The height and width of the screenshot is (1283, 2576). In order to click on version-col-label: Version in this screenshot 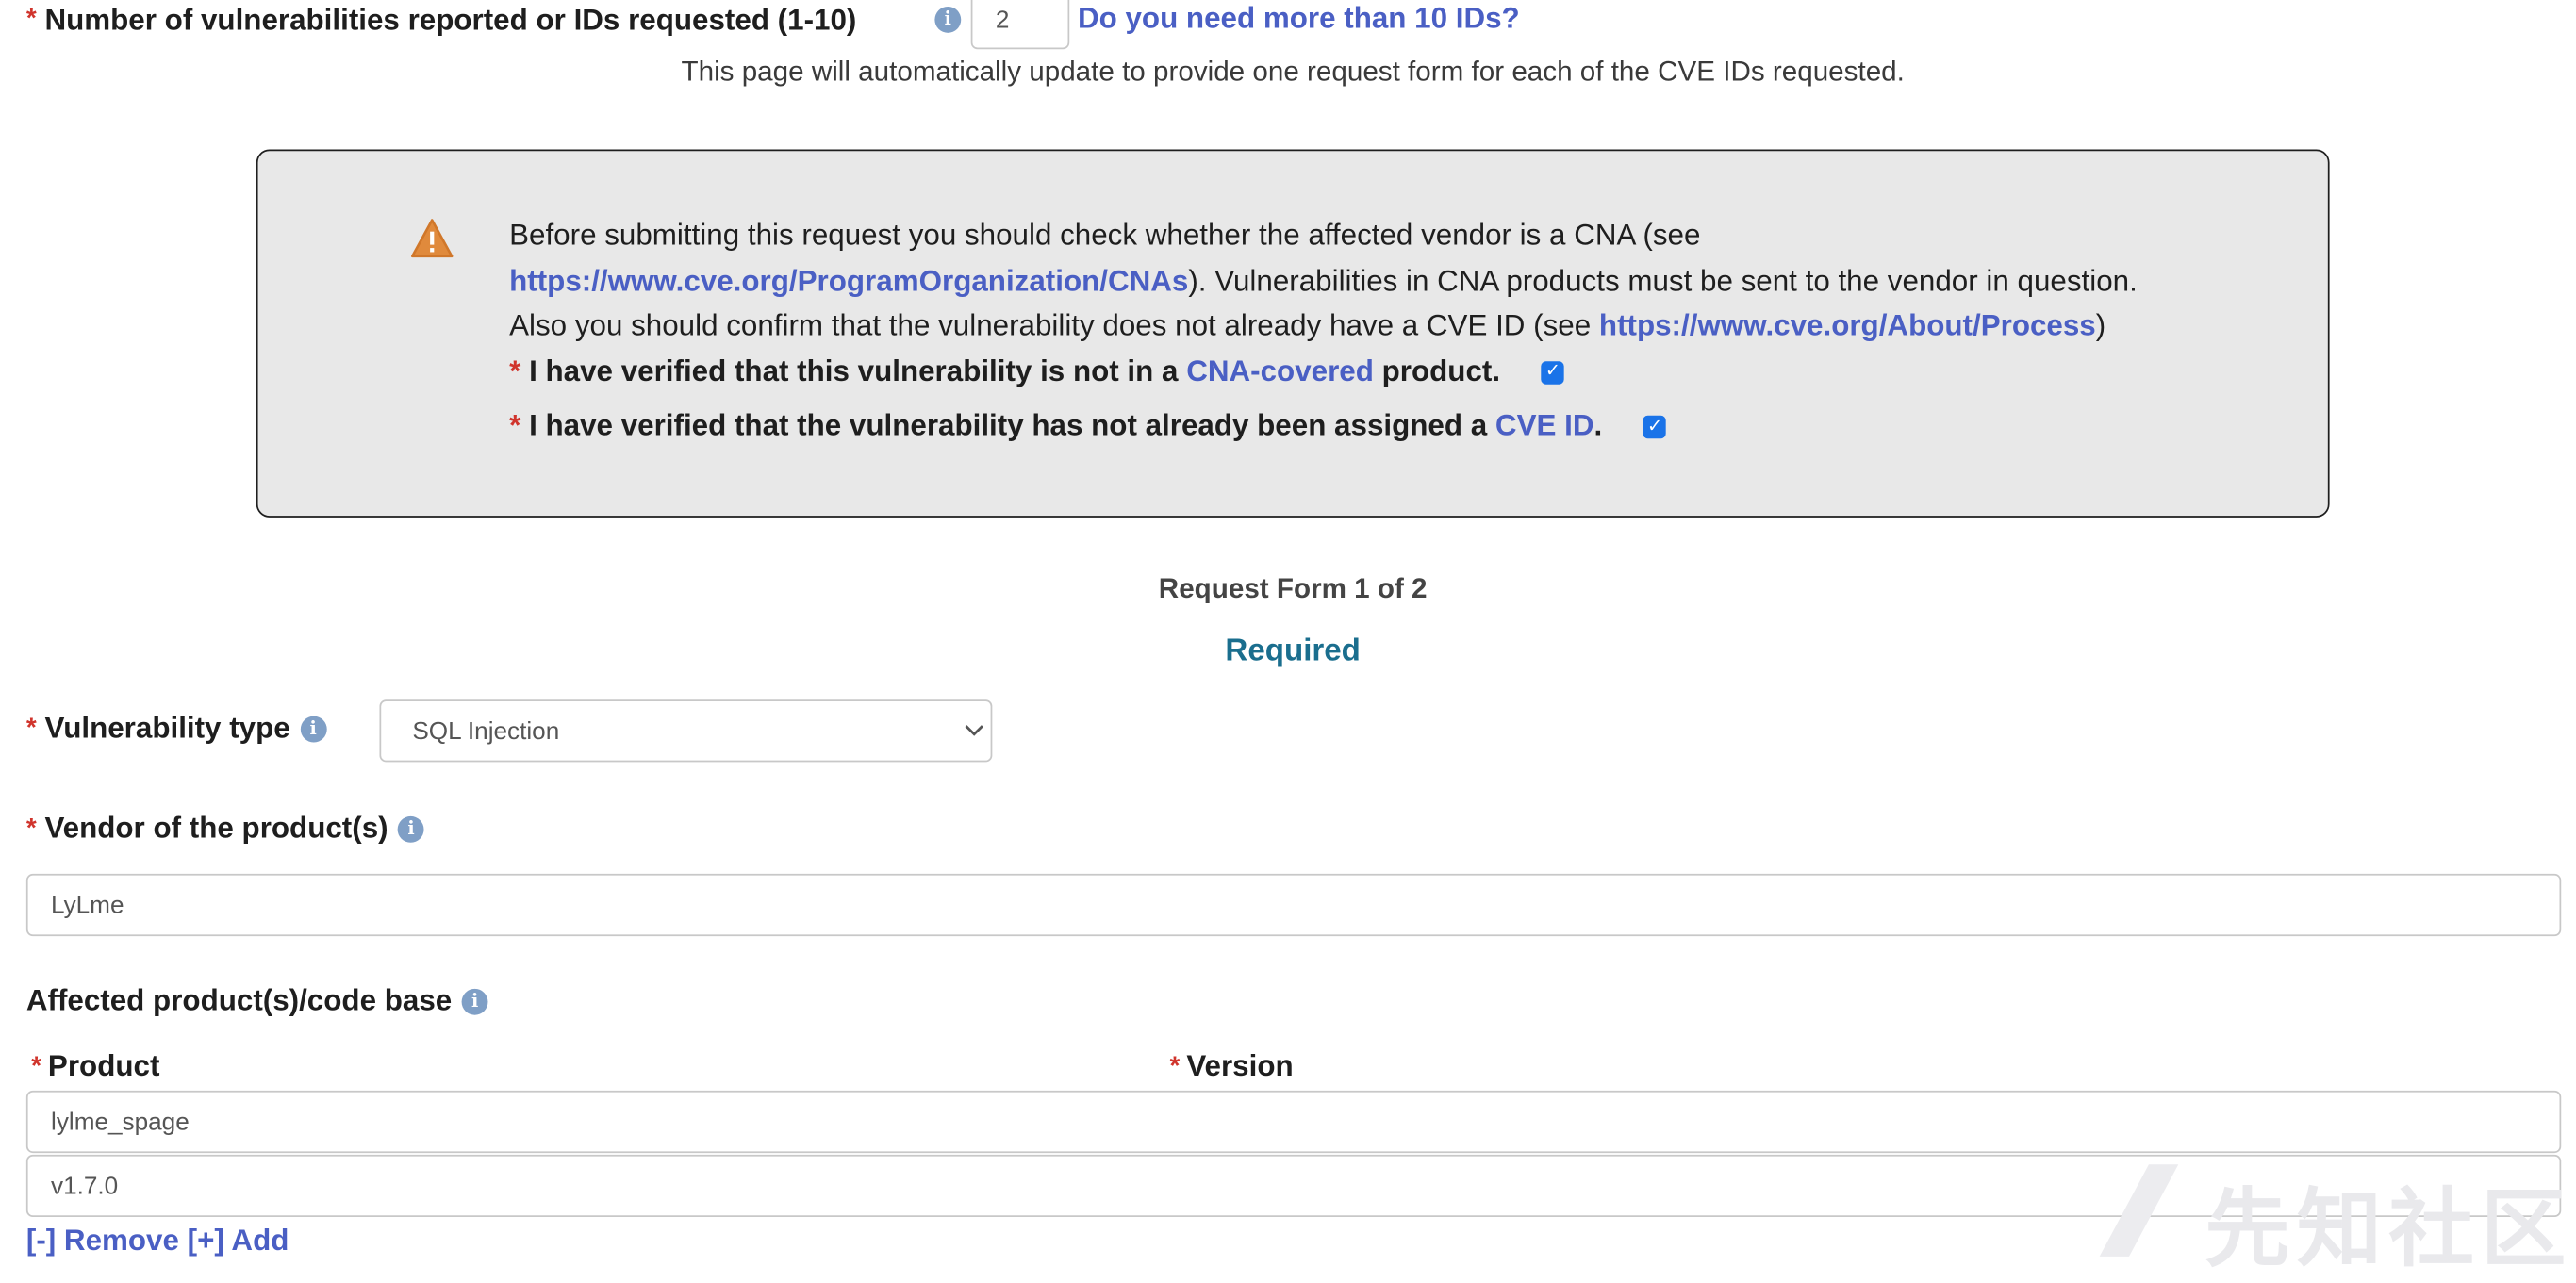, I will do `click(1240, 1066)`.